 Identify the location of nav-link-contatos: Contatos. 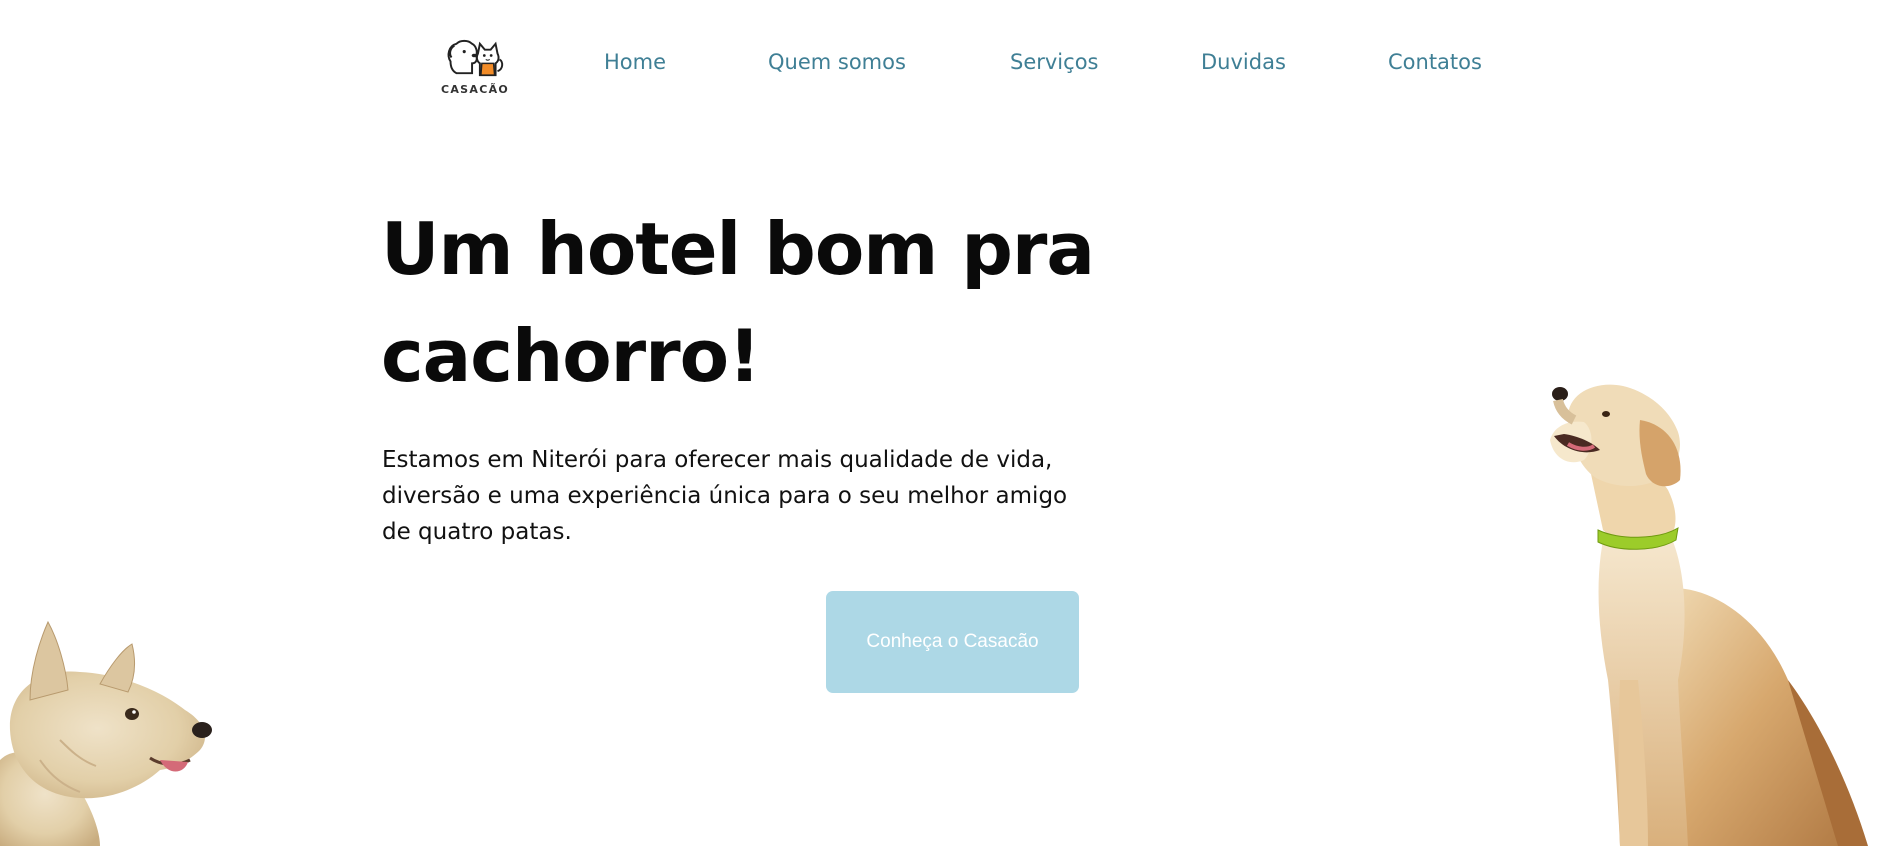
(1435, 62).